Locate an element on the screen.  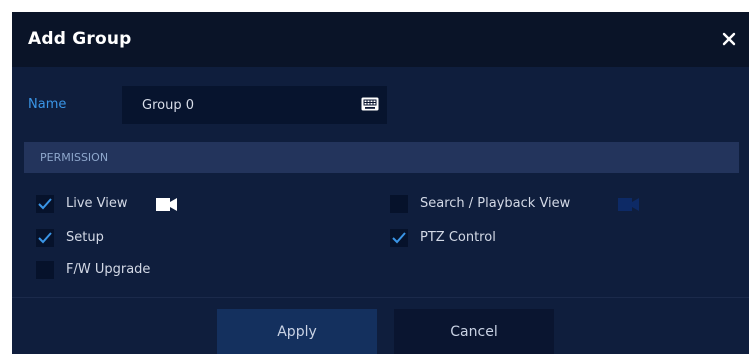
cancel-button: Cancel is located at coordinates (474, 331).